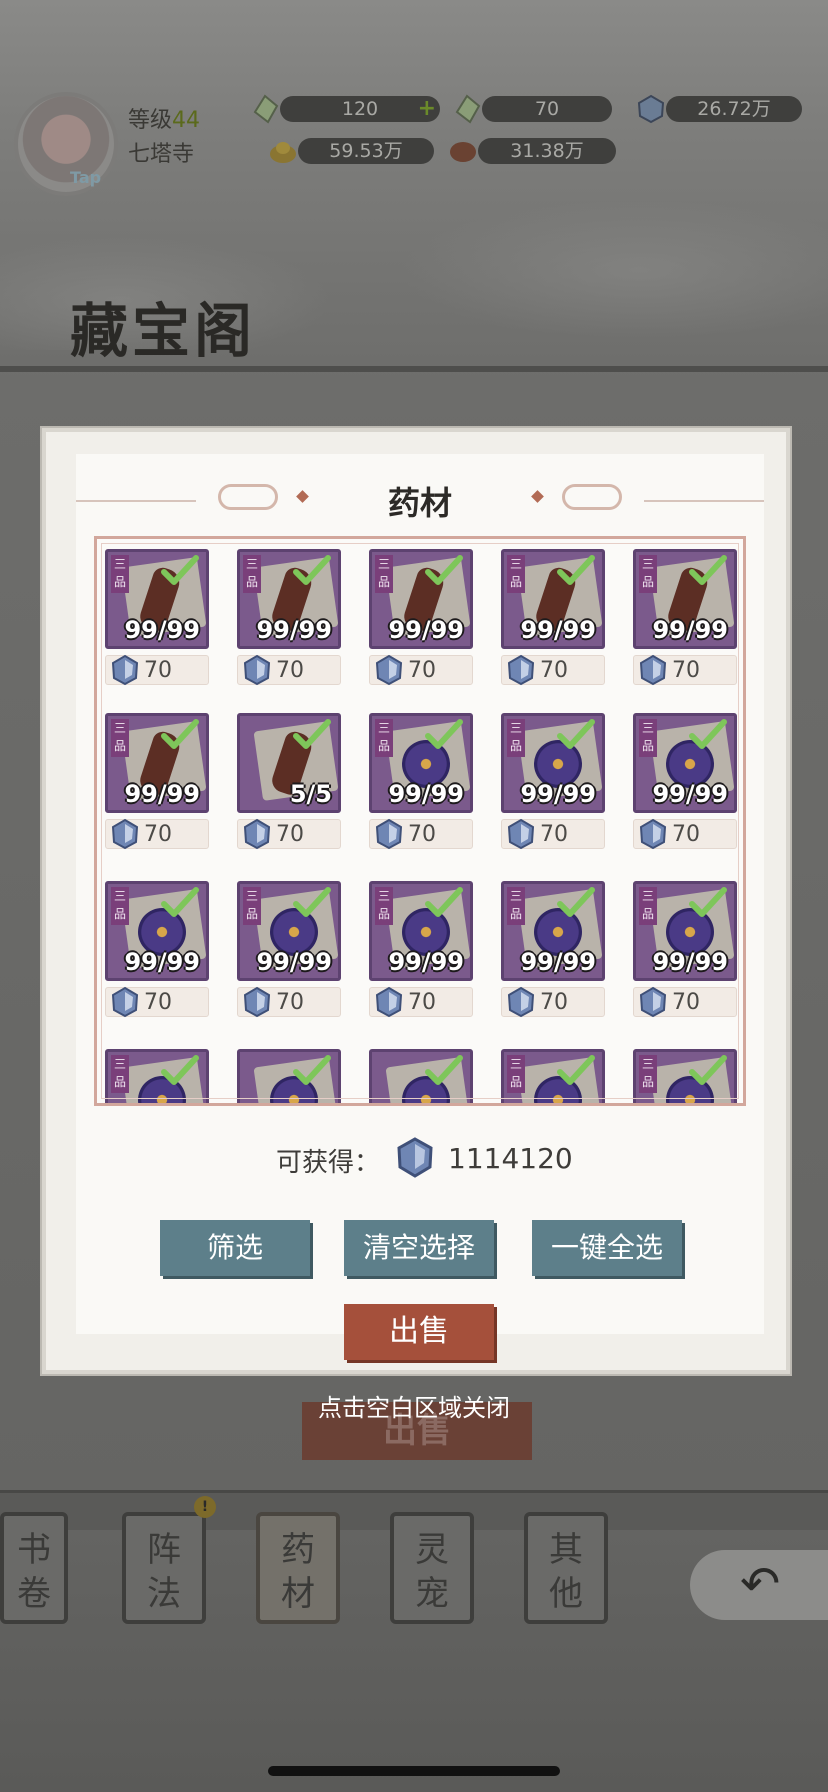 This screenshot has height=1792, width=828. What do you see at coordinates (298, 1572) in the screenshot?
I see `tab-herbs-label: 药 材` at bounding box center [298, 1572].